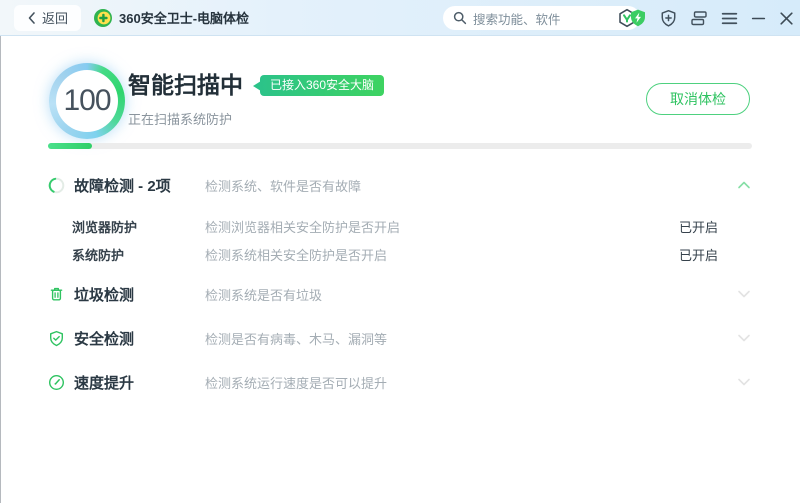 The width and height of the screenshot is (800, 503). What do you see at coordinates (303, 227) in the screenshot?
I see `subitem-desc: 检测浏览器相关安全防护是否开启` at bounding box center [303, 227].